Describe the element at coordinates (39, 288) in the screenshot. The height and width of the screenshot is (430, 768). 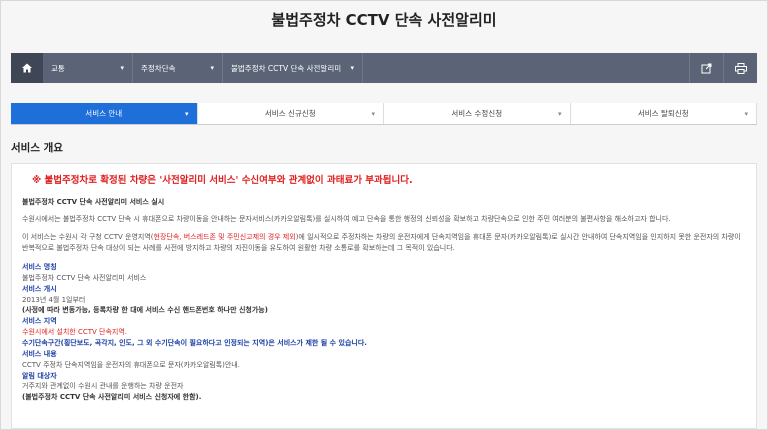
I see `service-start-heading: 서비스 개시` at that location.